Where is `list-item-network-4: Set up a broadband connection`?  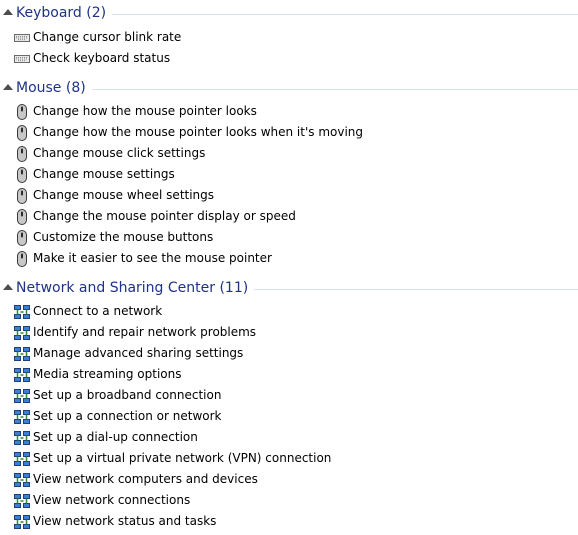
list-item-network-4: Set up a broadband connection is located at coordinates (289, 396).